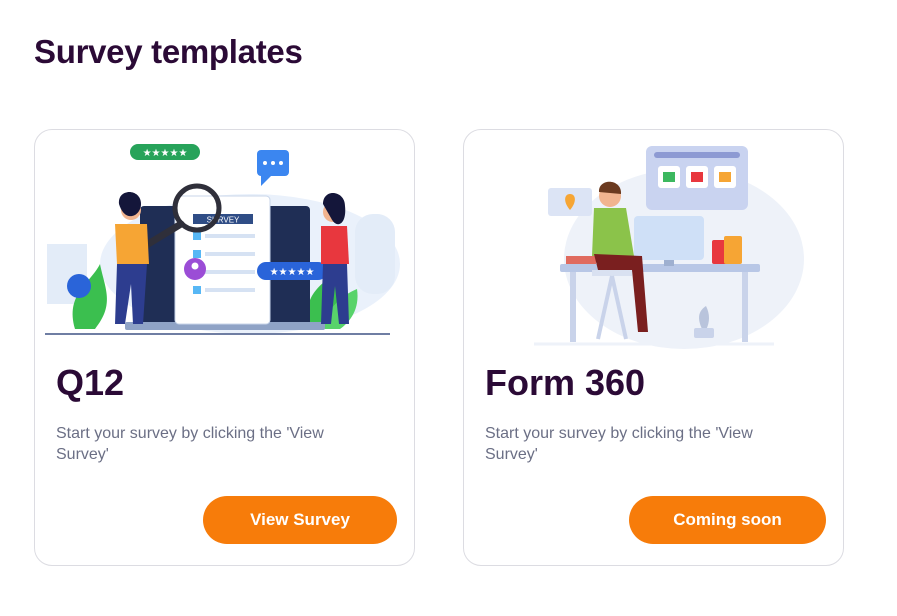  I want to click on card-title: Form 360, so click(565, 382).